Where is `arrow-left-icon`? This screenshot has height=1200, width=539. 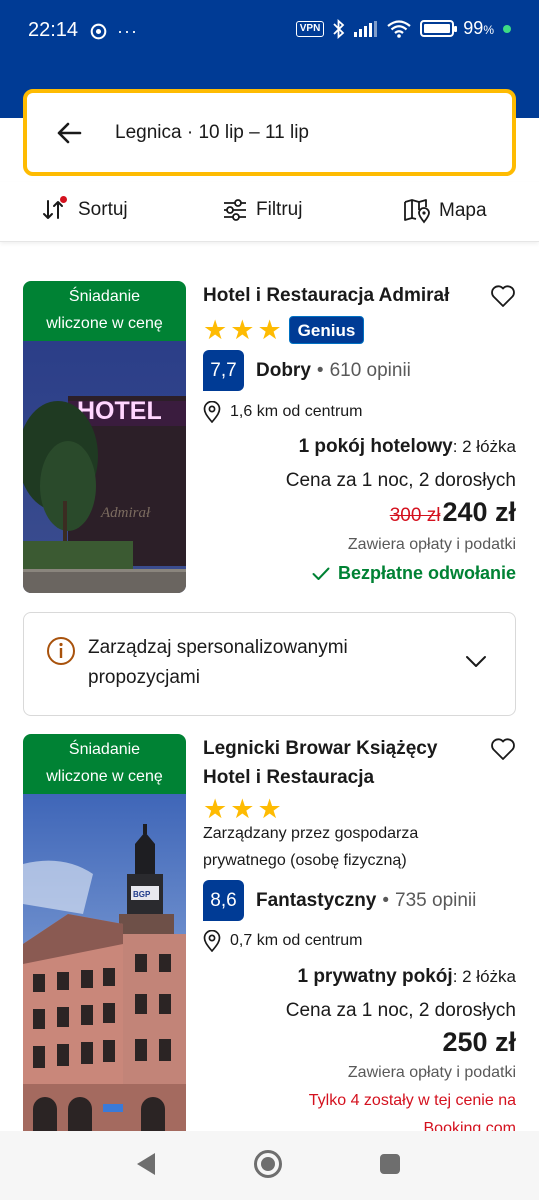
arrow-left-icon is located at coordinates (69, 132).